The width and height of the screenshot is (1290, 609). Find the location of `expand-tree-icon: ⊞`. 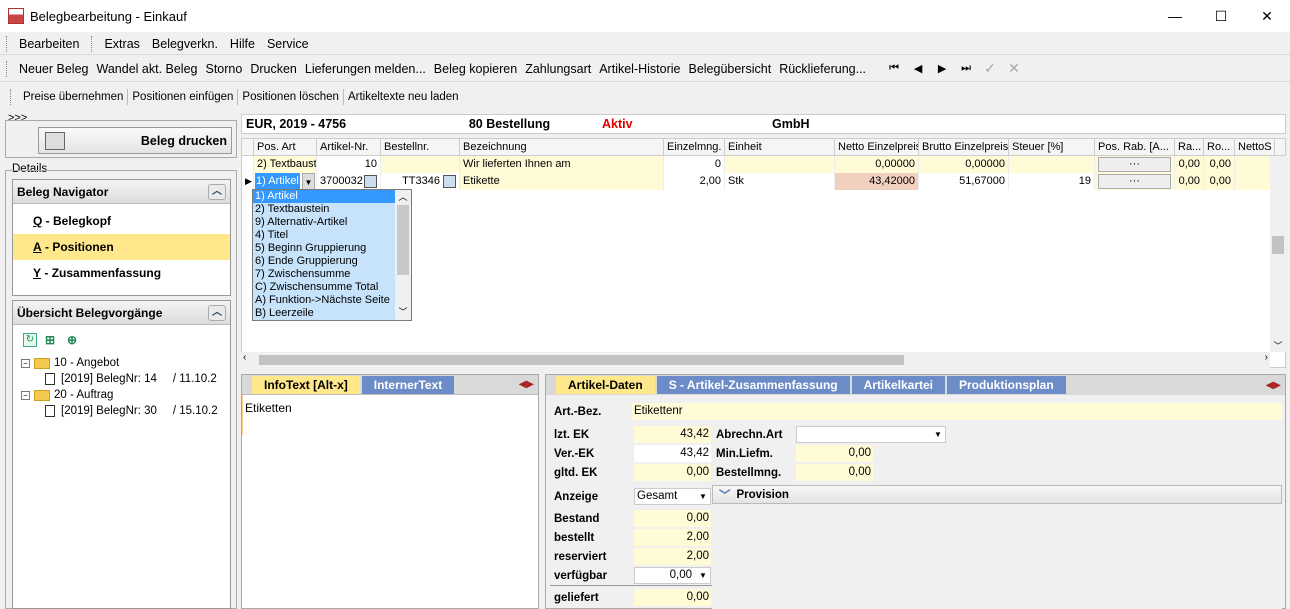

expand-tree-icon: ⊞ is located at coordinates (52, 340).